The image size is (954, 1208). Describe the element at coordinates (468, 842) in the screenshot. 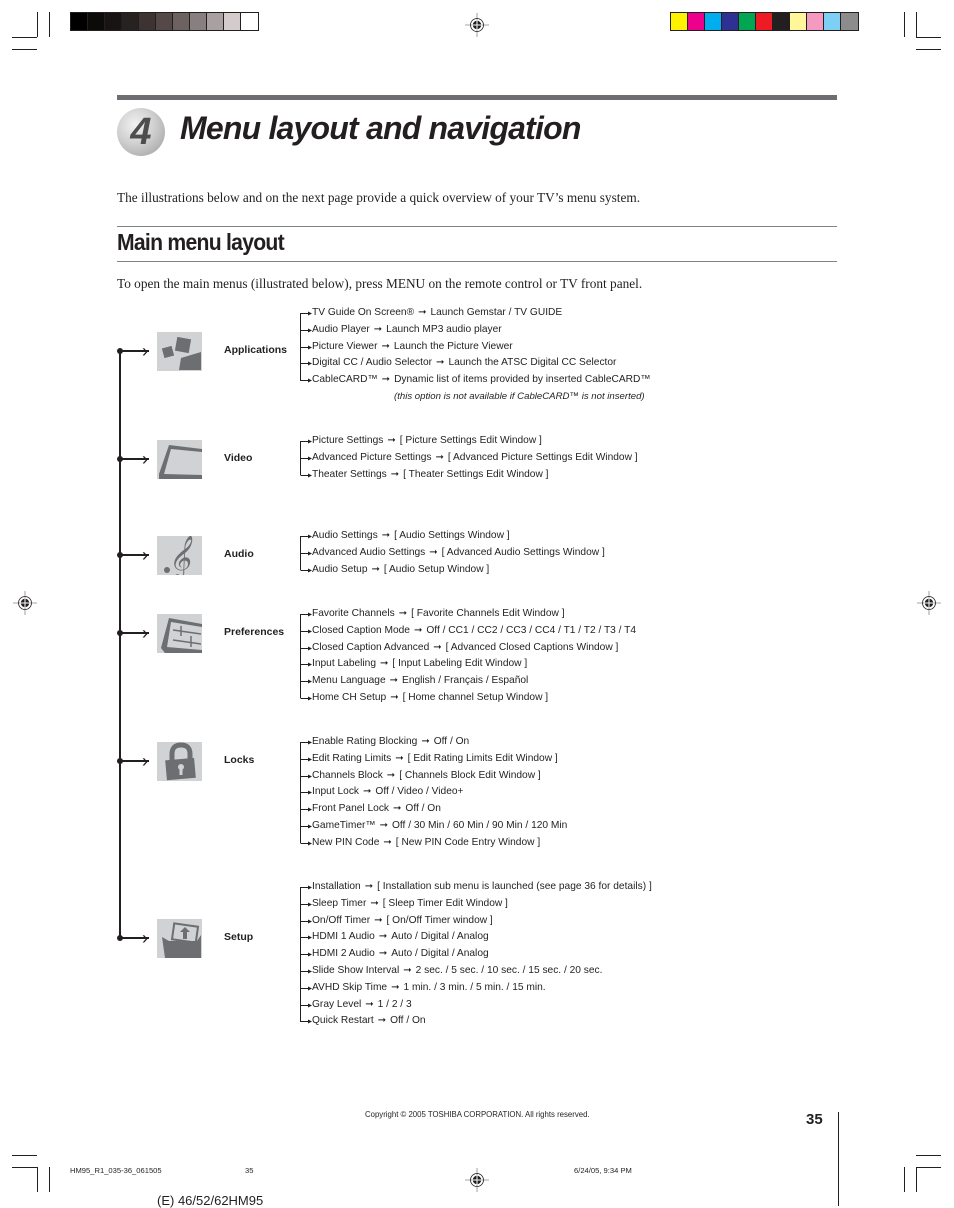

I see `item-value: [ New PIN Code Entry Window ]` at that location.